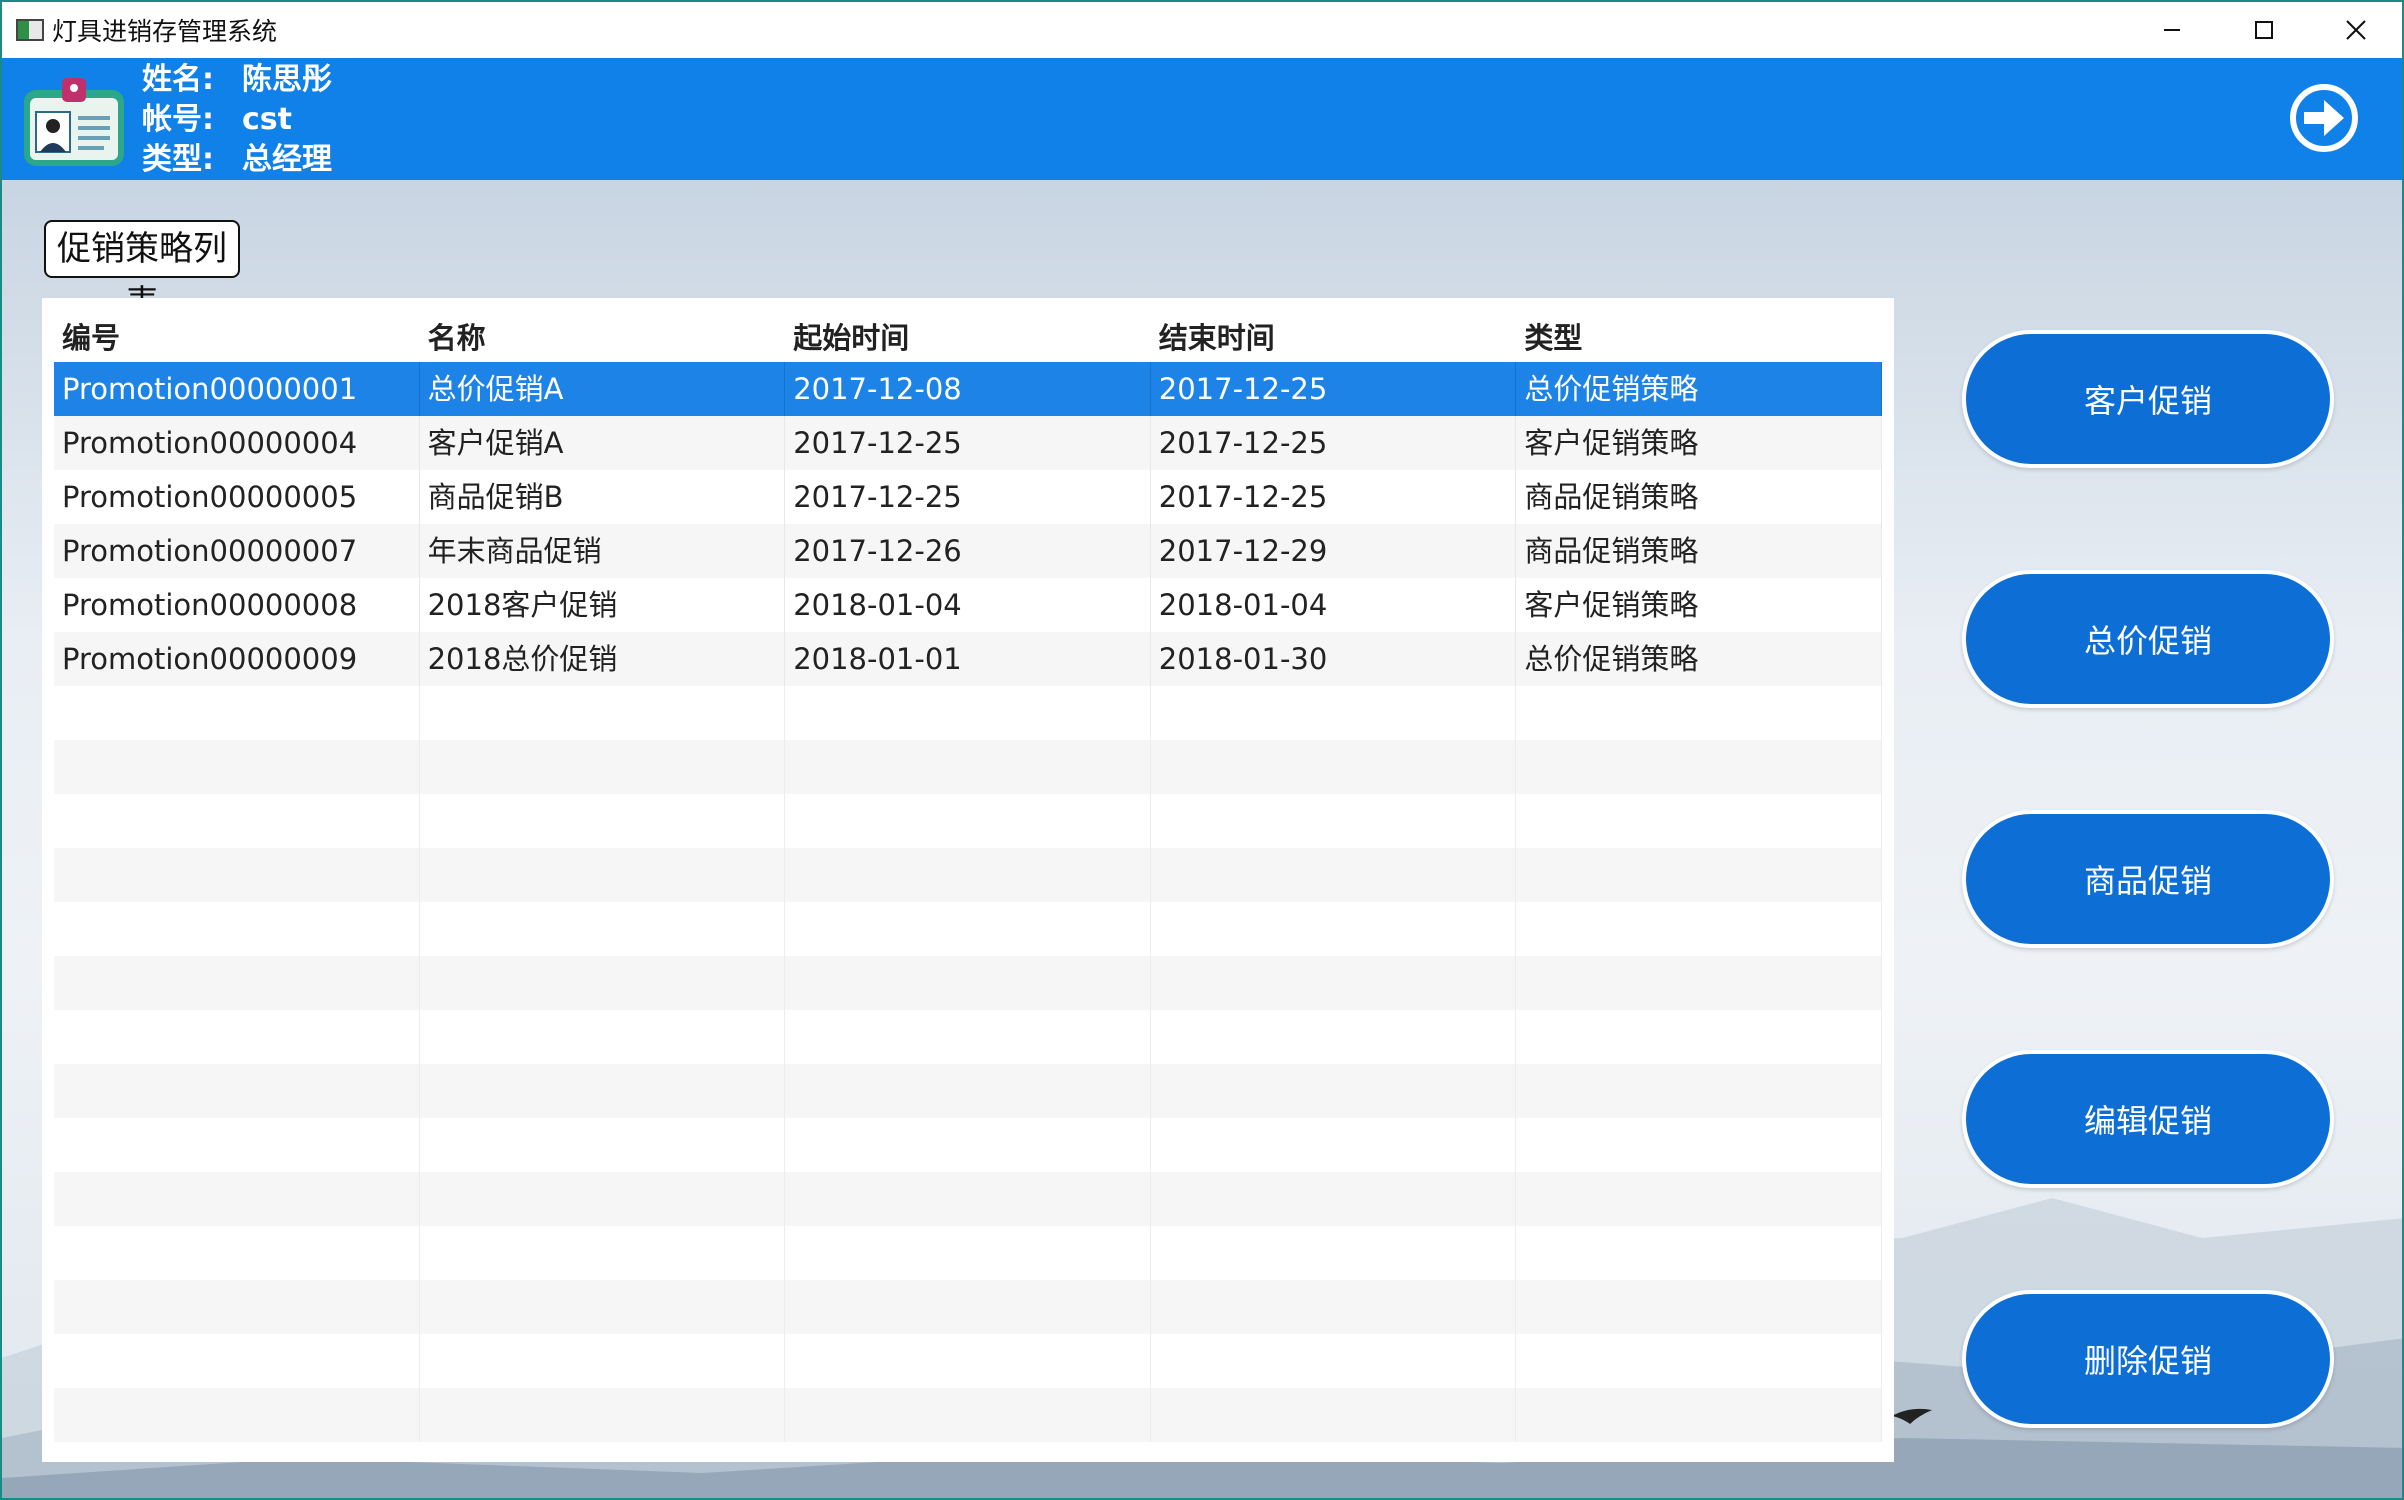 This screenshot has width=2404, height=1500. I want to click on column-header-name: 名称, so click(603, 336).